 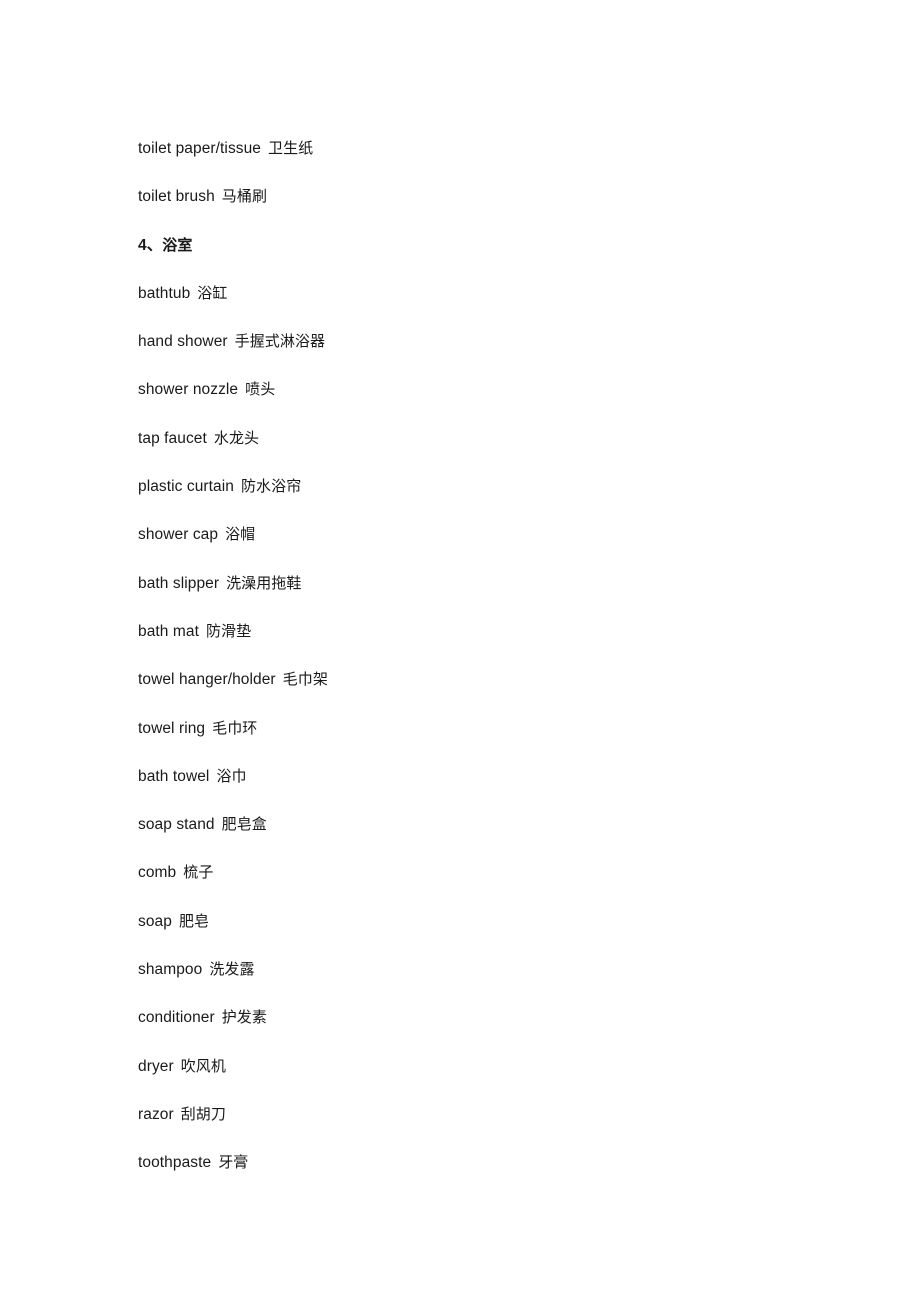 I want to click on entry-term-chinese: 防滑垫, so click(x=228, y=630).